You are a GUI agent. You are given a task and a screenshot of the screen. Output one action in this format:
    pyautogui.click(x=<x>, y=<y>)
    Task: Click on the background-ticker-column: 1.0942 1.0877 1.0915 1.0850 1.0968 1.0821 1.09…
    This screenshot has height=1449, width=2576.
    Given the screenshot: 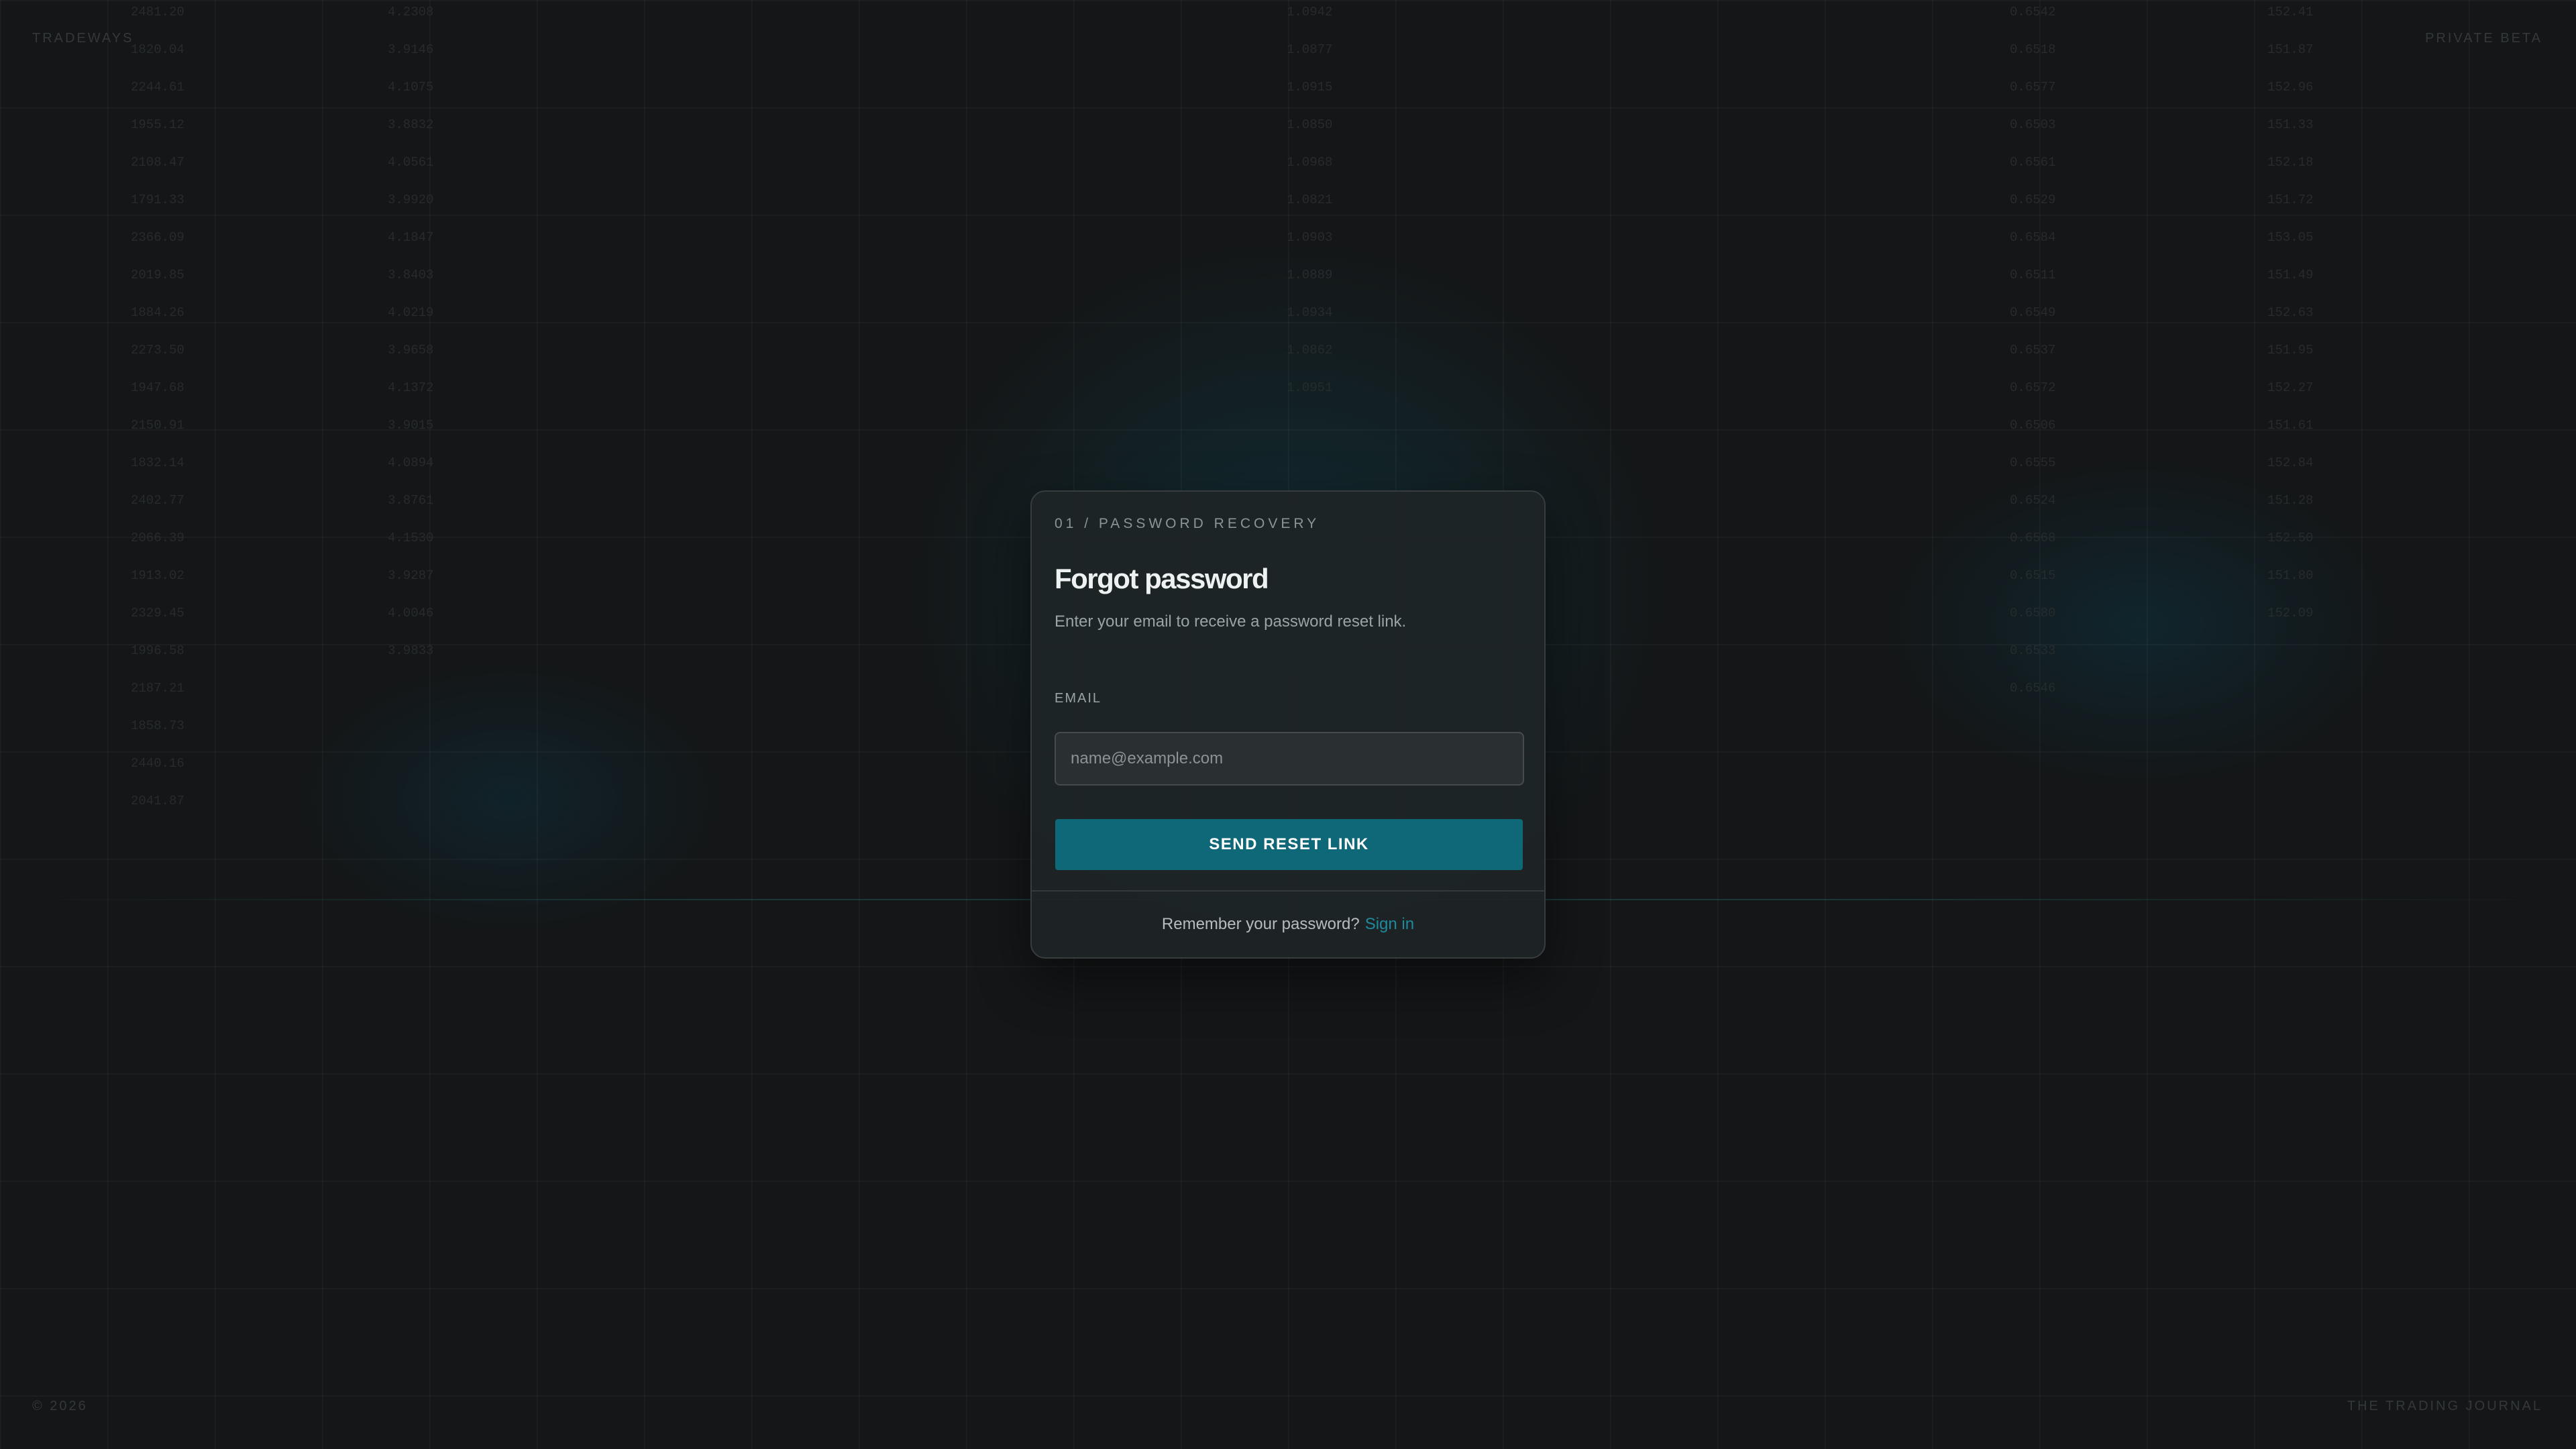 What is the action you would take?
    pyautogui.click(x=1310, y=200)
    